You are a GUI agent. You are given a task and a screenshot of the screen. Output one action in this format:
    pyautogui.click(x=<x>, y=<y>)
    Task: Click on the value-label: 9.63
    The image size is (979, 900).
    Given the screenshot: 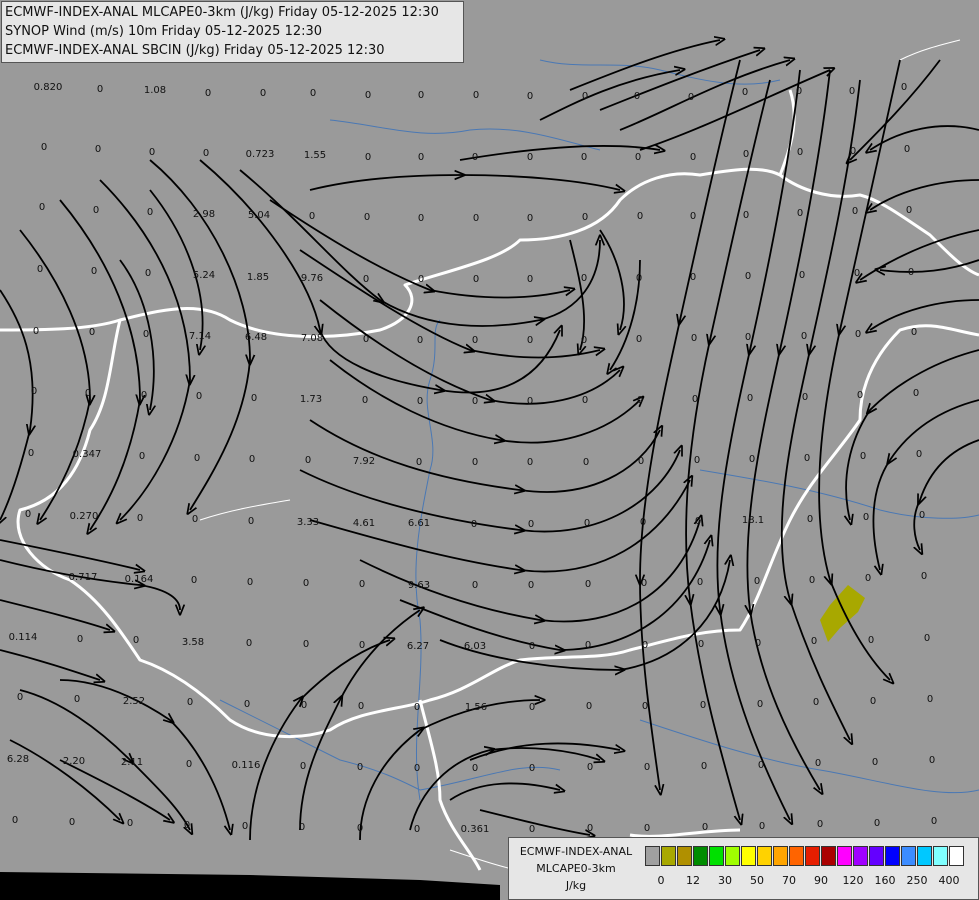 What is the action you would take?
    pyautogui.click(x=419, y=585)
    